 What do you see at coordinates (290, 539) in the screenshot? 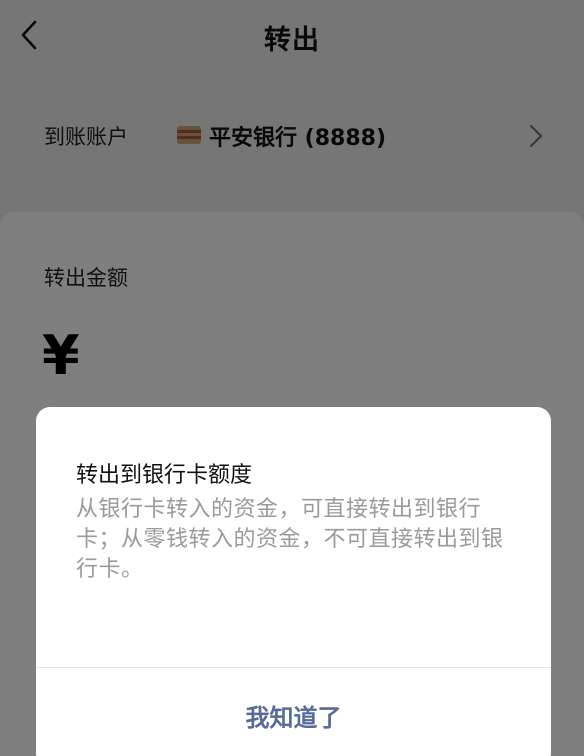
I see `dialog-message: 从银行卡转入的资金，可直接转出到银行卡；从零钱转入的资金，不可直接转出到银行卡。` at bounding box center [290, 539].